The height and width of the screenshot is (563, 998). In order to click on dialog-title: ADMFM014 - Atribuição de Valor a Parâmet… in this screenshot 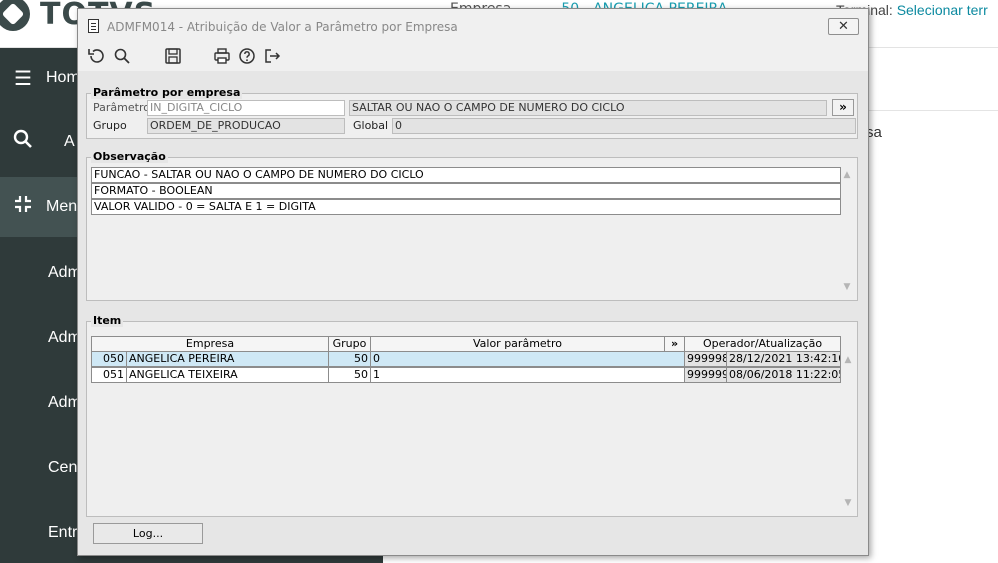, I will do `click(282, 27)`.